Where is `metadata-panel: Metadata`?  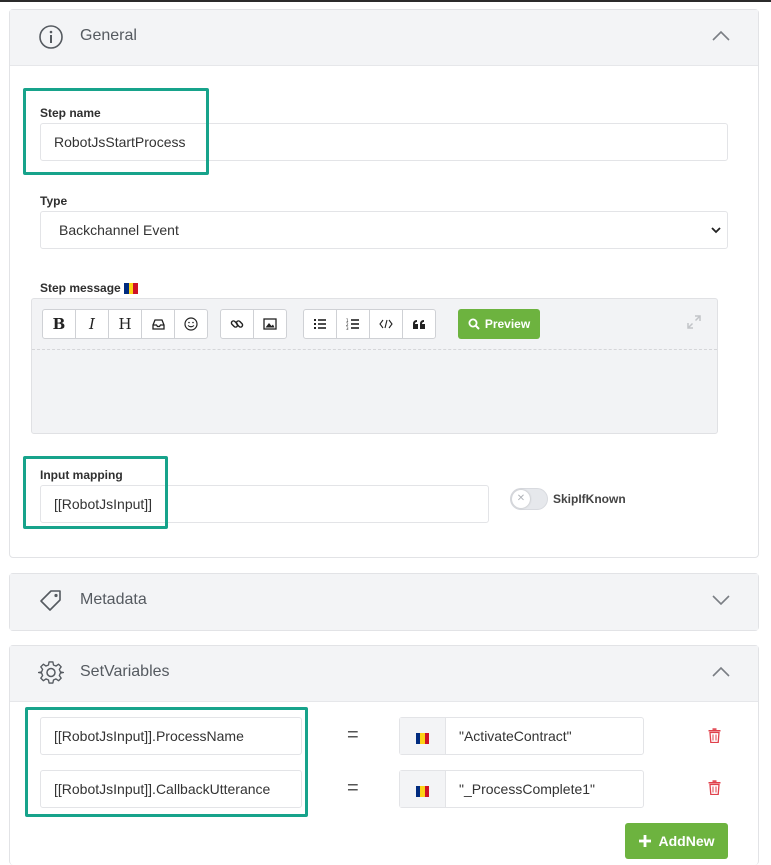
metadata-panel: Metadata is located at coordinates (384, 602).